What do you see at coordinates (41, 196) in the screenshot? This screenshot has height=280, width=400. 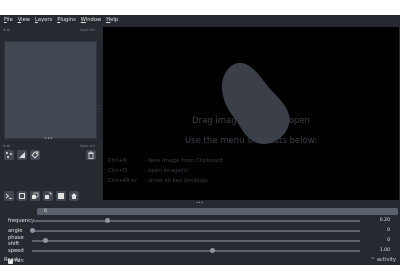 I see `viewer-buttons` at bounding box center [41, 196].